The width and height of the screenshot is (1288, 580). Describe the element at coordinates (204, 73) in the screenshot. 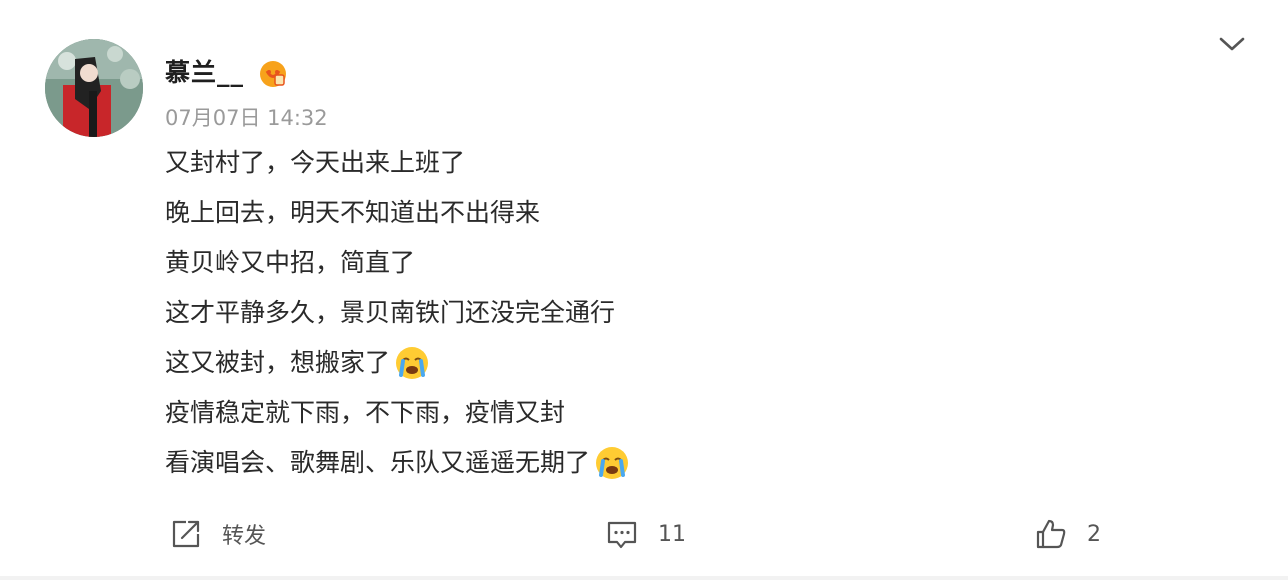

I see `username: 慕兰__` at that location.